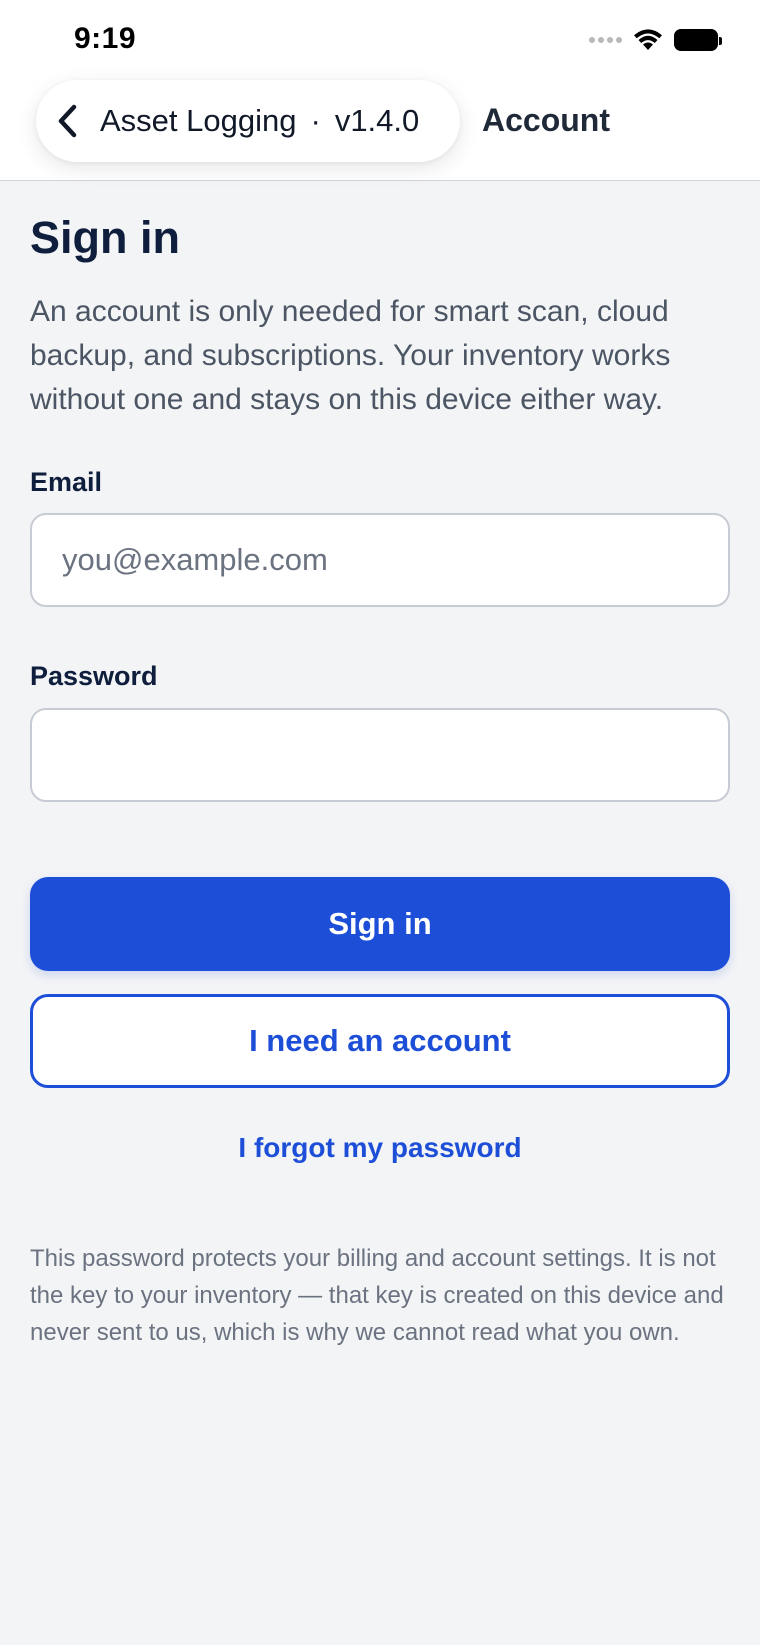 The image size is (760, 1645). I want to click on app-version: v1.4.0, so click(377, 120).